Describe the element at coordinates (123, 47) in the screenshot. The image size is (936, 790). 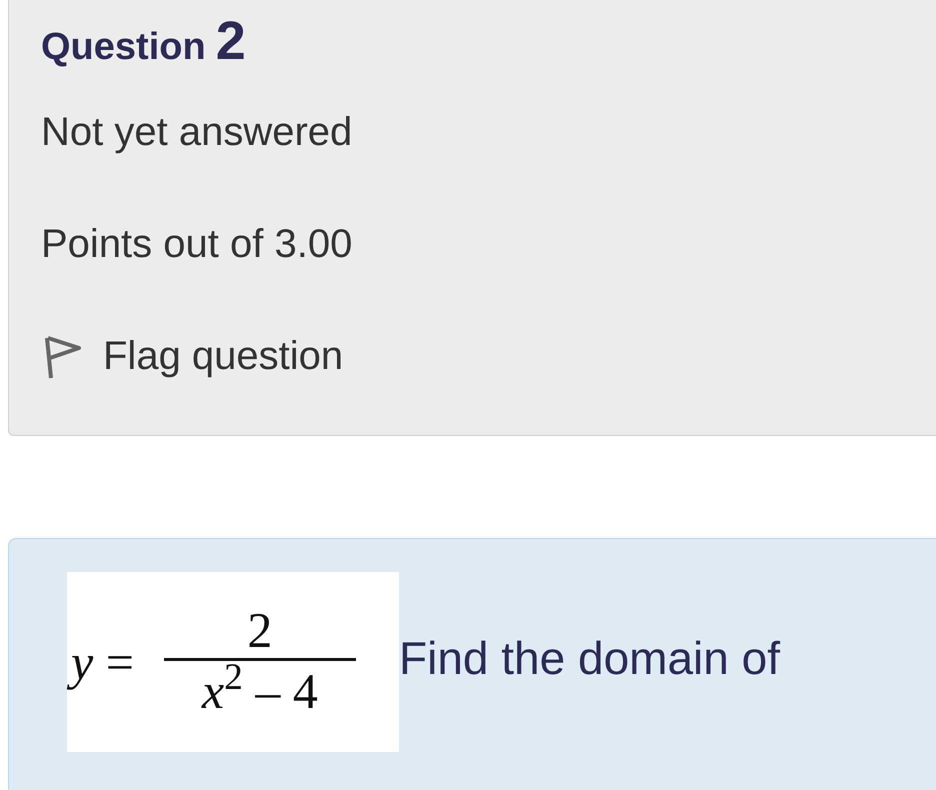
I see `question-label: Question` at that location.